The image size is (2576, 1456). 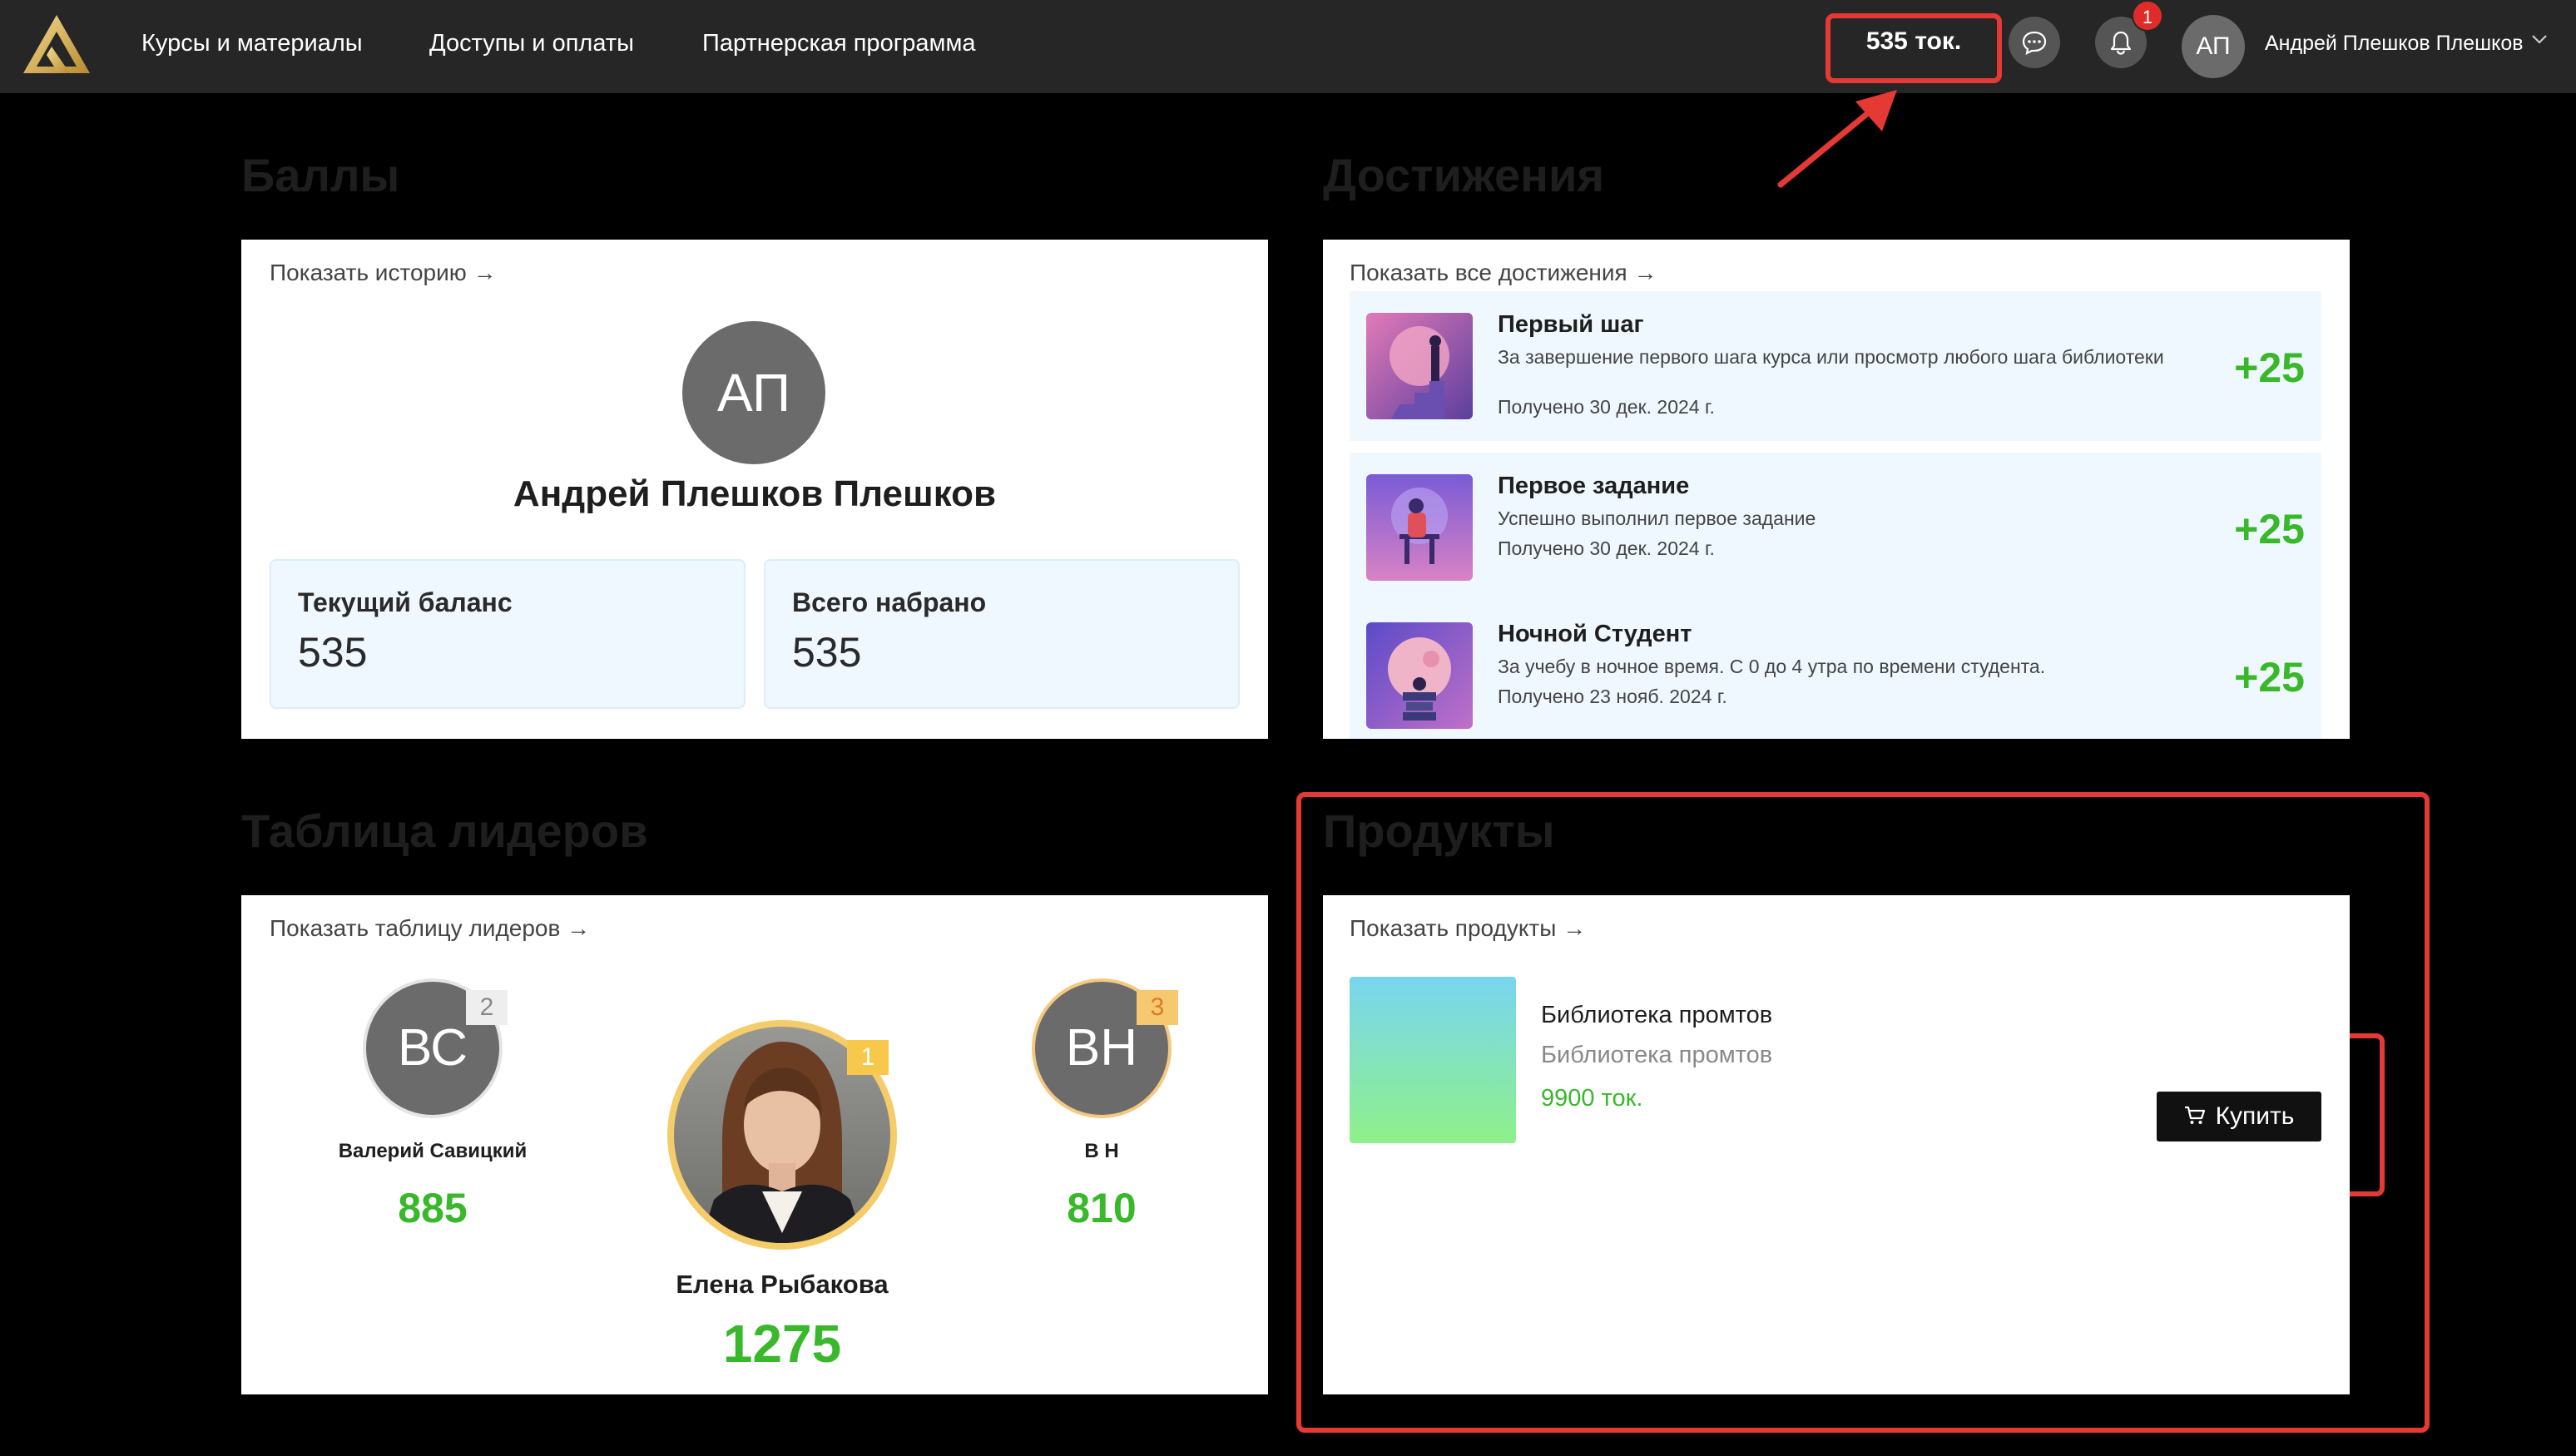 What do you see at coordinates (2539, 39) in the screenshot?
I see `chevron-down-icon` at bounding box center [2539, 39].